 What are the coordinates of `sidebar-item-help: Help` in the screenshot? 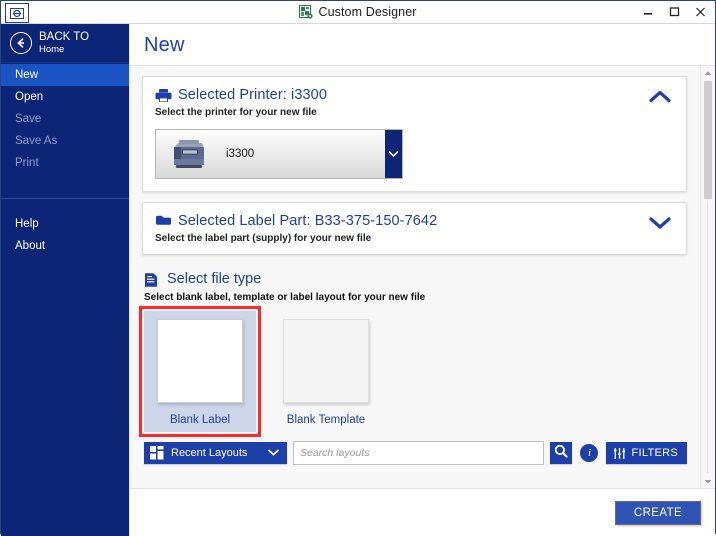 It's located at (65, 224).